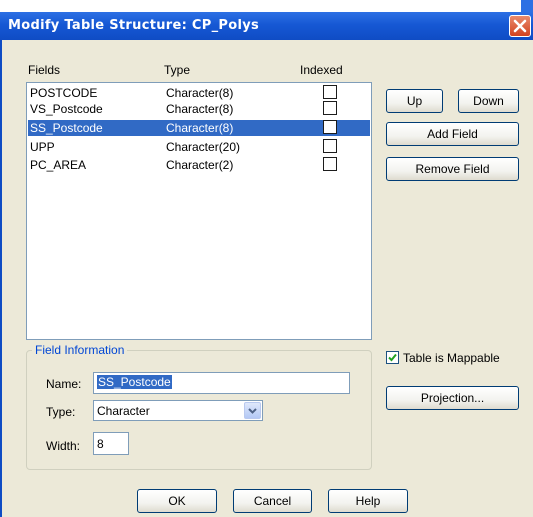 The width and height of the screenshot is (533, 517). Describe the element at coordinates (66, 109) in the screenshot. I see `field-name: VS_Postcode` at that location.